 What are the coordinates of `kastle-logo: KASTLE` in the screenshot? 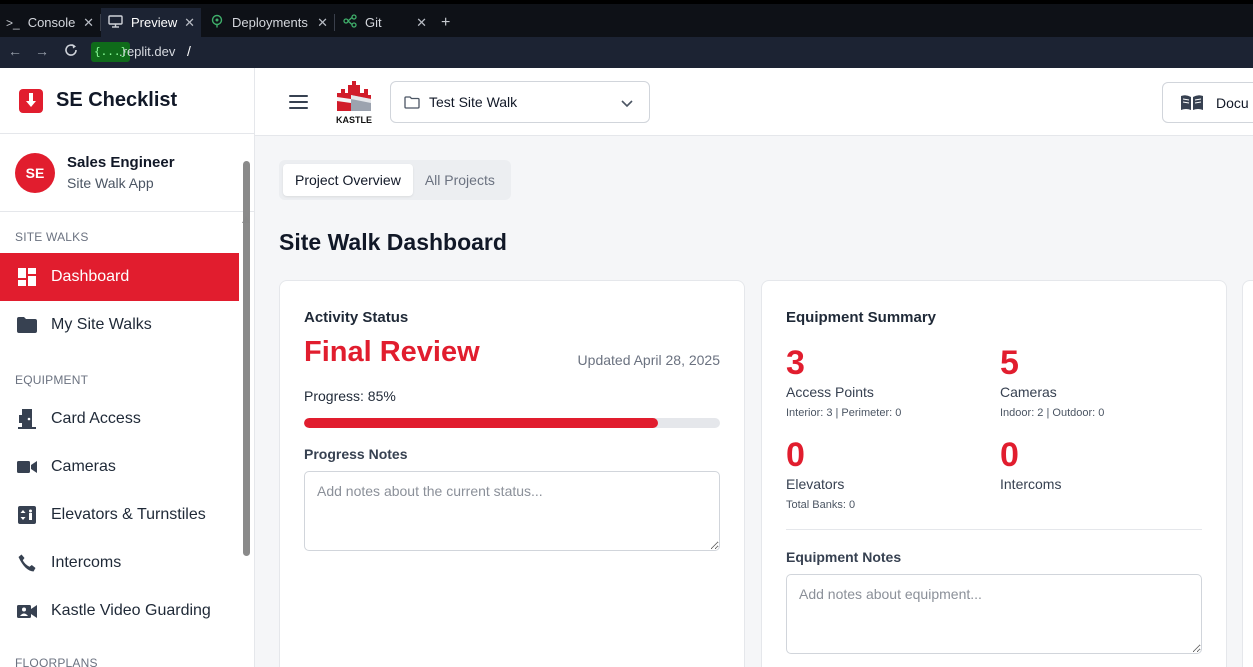 It's located at (354, 103).